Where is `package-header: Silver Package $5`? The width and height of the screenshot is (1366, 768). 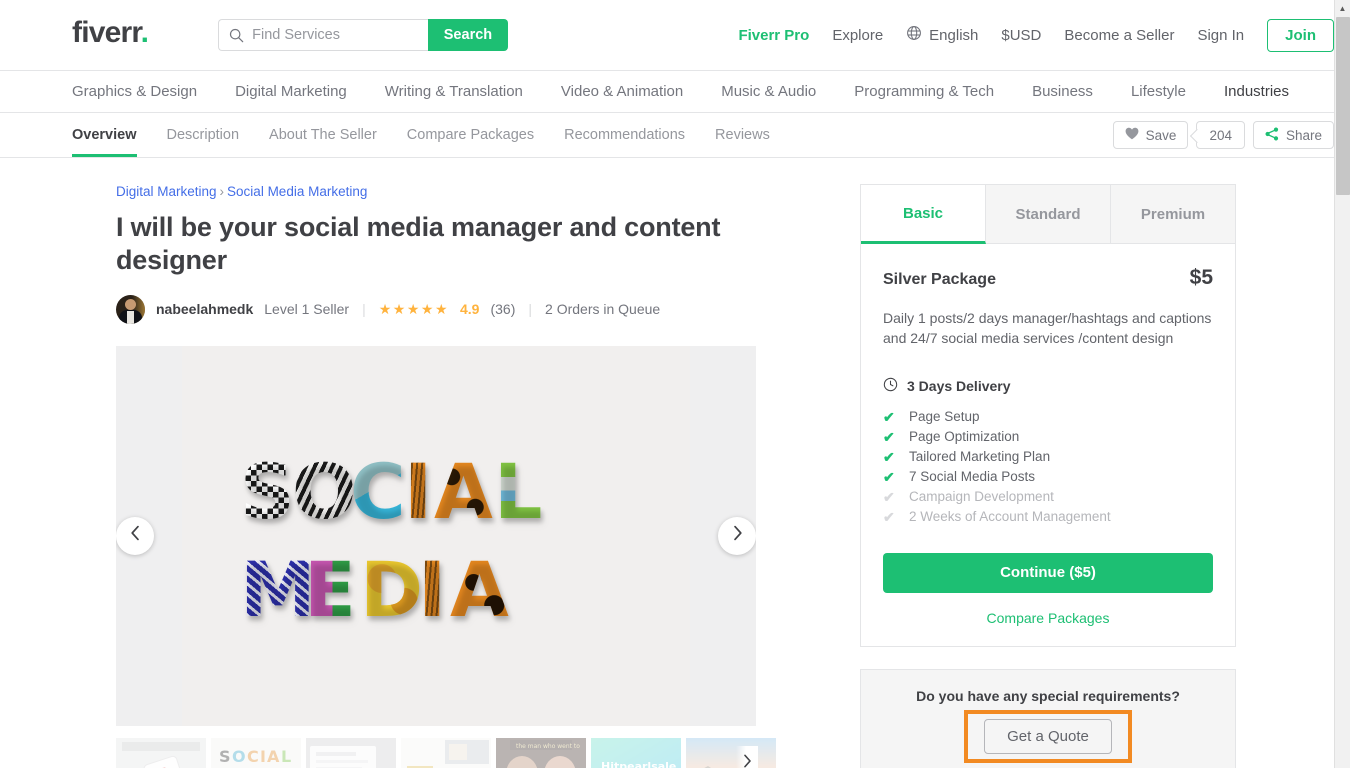 package-header: Silver Package $5 is located at coordinates (1048, 278).